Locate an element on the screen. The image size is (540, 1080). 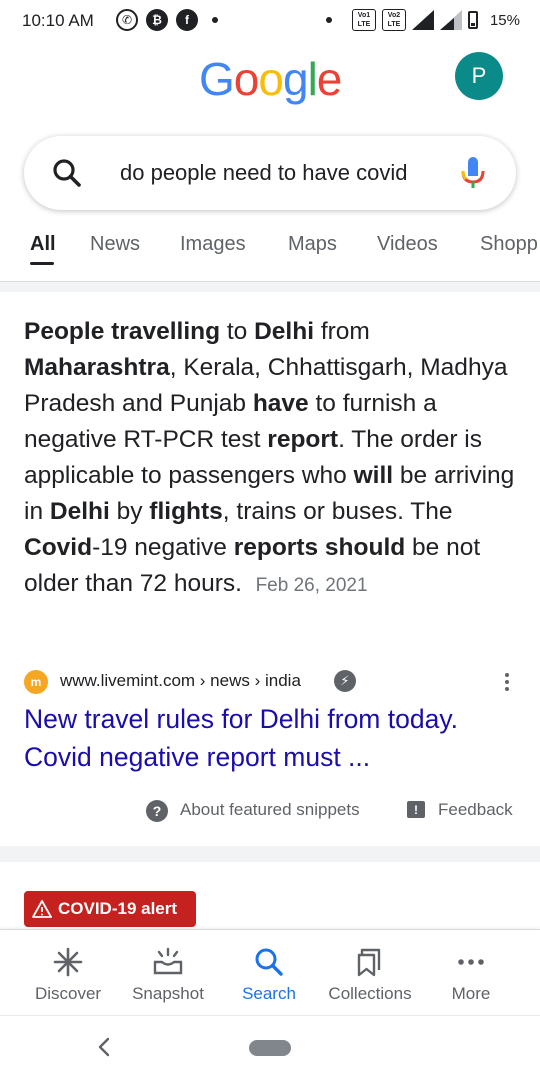
snippet-bold: Maharashtra is located at coordinates (97, 367).